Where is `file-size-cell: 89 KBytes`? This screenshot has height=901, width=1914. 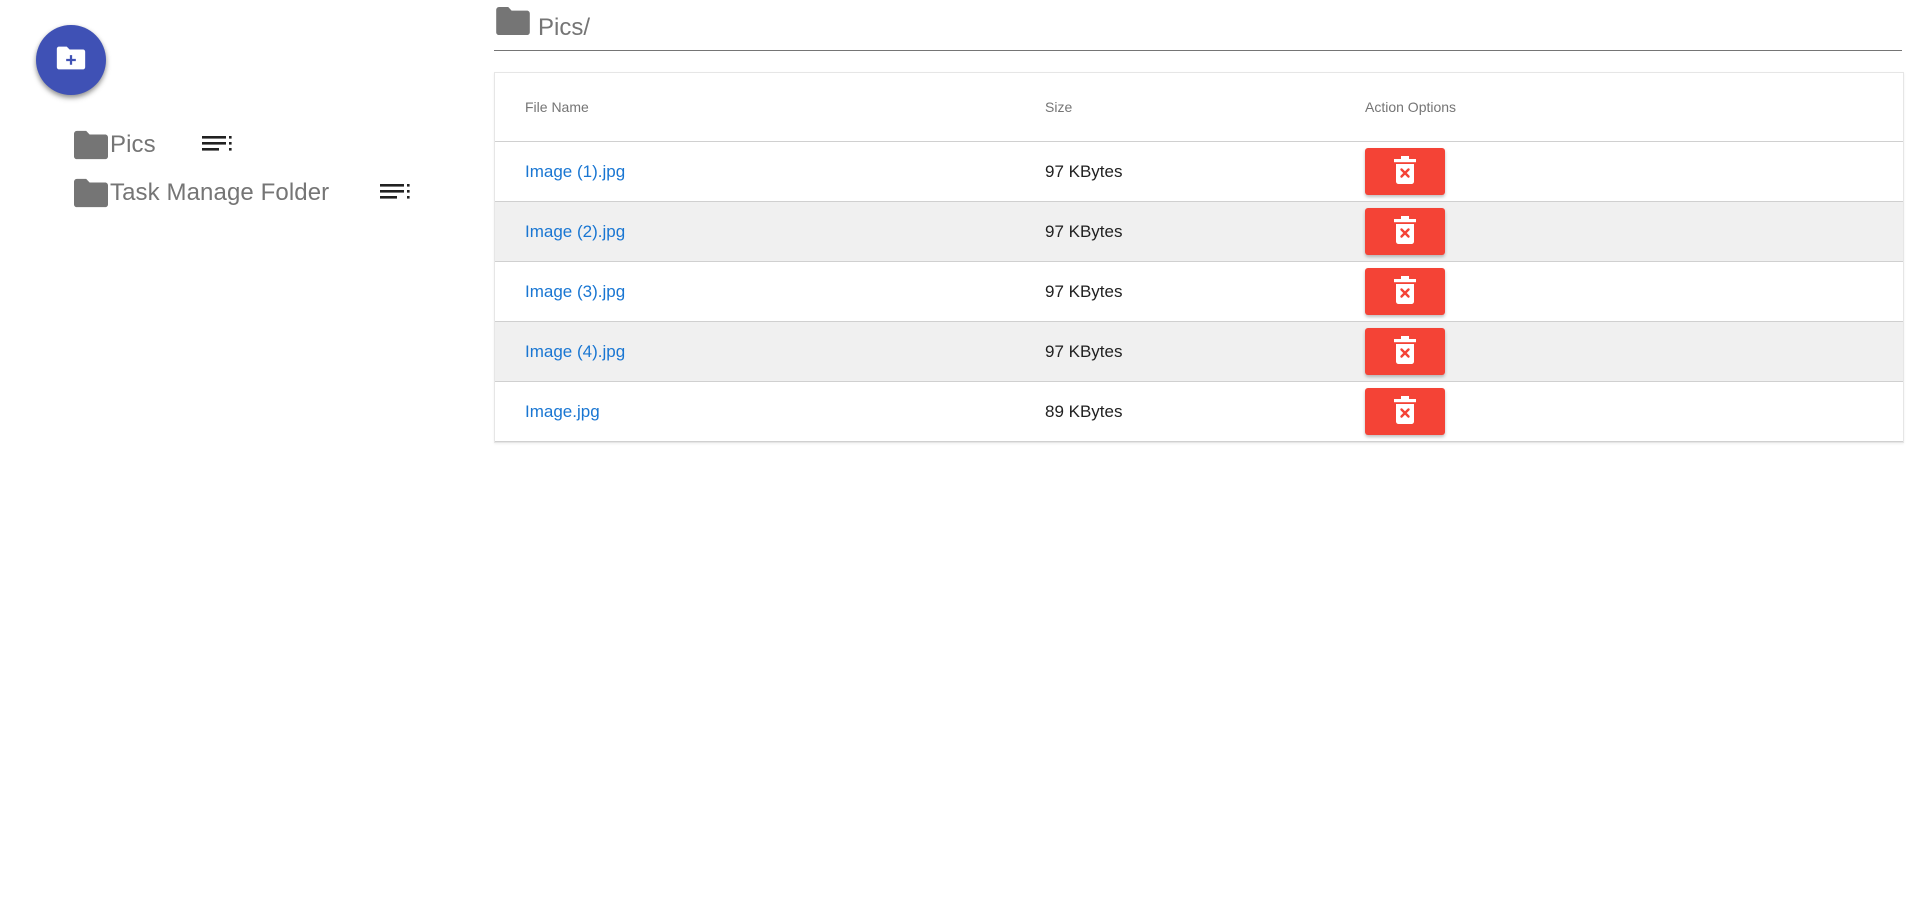
file-size-cell: 89 KBytes is located at coordinates (1175, 411).